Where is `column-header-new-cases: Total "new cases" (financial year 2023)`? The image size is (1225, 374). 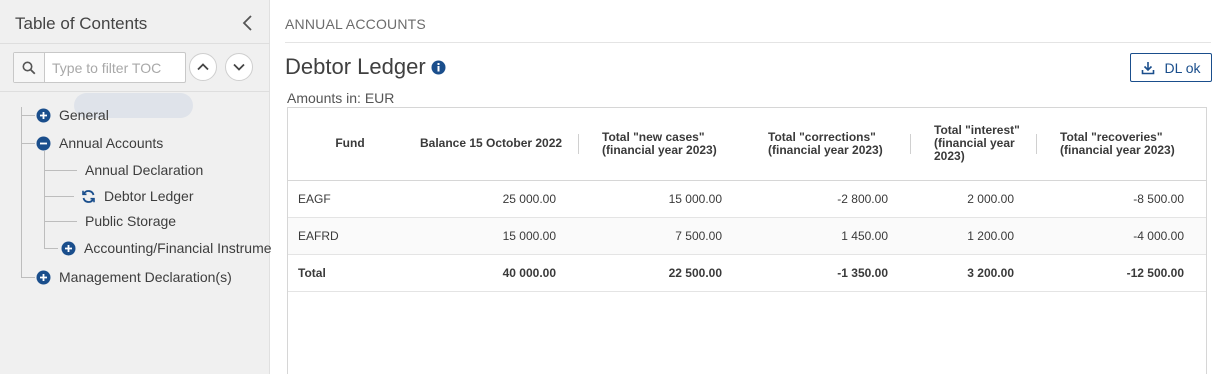
column-header-new-cases: Total "new cases" (financial year 2023) is located at coordinates (661, 144).